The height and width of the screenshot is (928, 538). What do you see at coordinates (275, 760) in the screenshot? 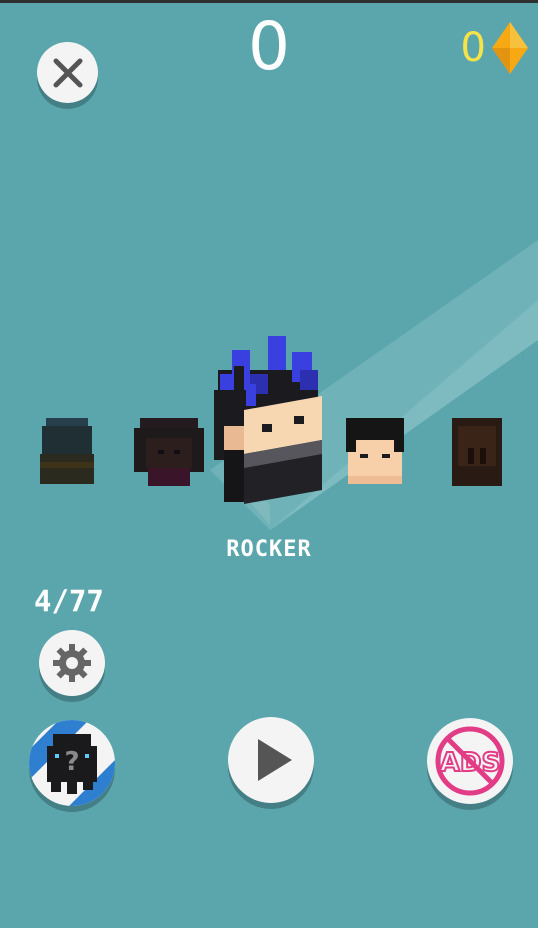
I see `play-icon` at bounding box center [275, 760].